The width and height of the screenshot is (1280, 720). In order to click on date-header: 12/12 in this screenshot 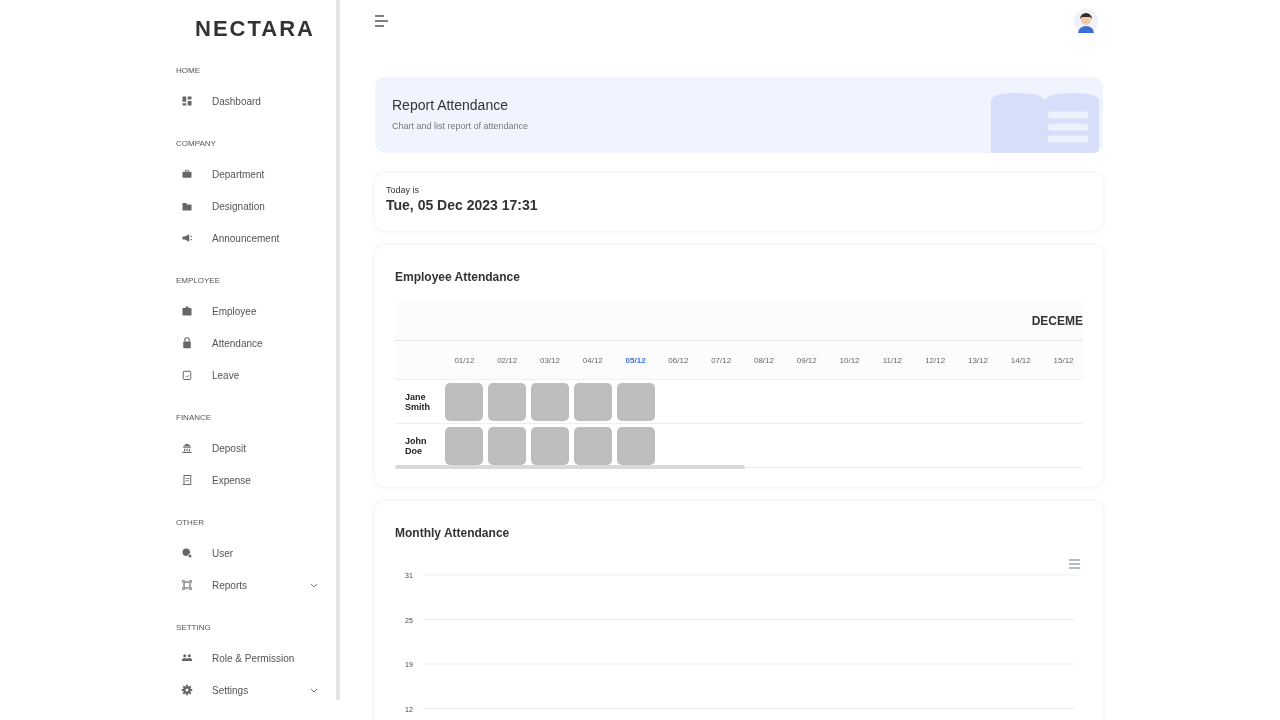, I will do `click(935, 360)`.